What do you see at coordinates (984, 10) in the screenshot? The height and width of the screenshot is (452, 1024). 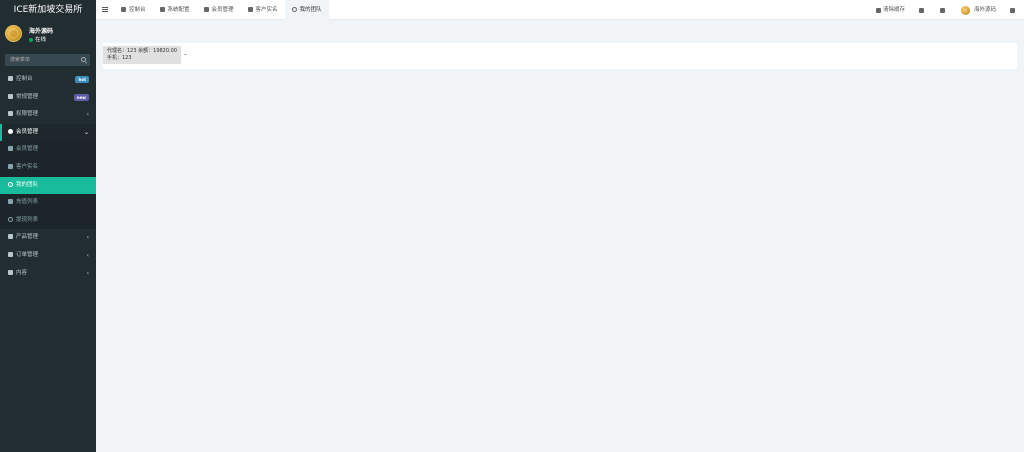 I see `user-menu-name: 海外源码` at bounding box center [984, 10].